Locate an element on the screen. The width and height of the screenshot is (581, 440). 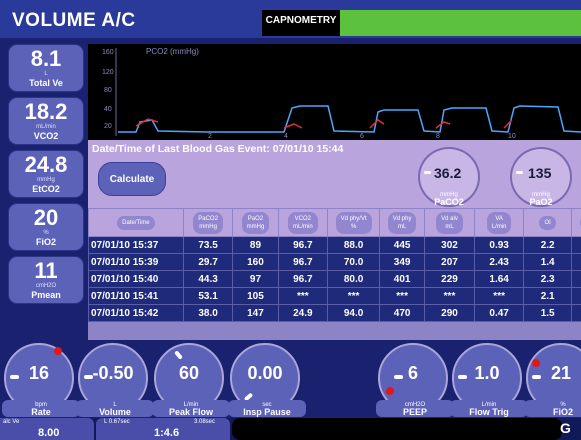
table-cell: 1.5 is located at coordinates (547, 313).